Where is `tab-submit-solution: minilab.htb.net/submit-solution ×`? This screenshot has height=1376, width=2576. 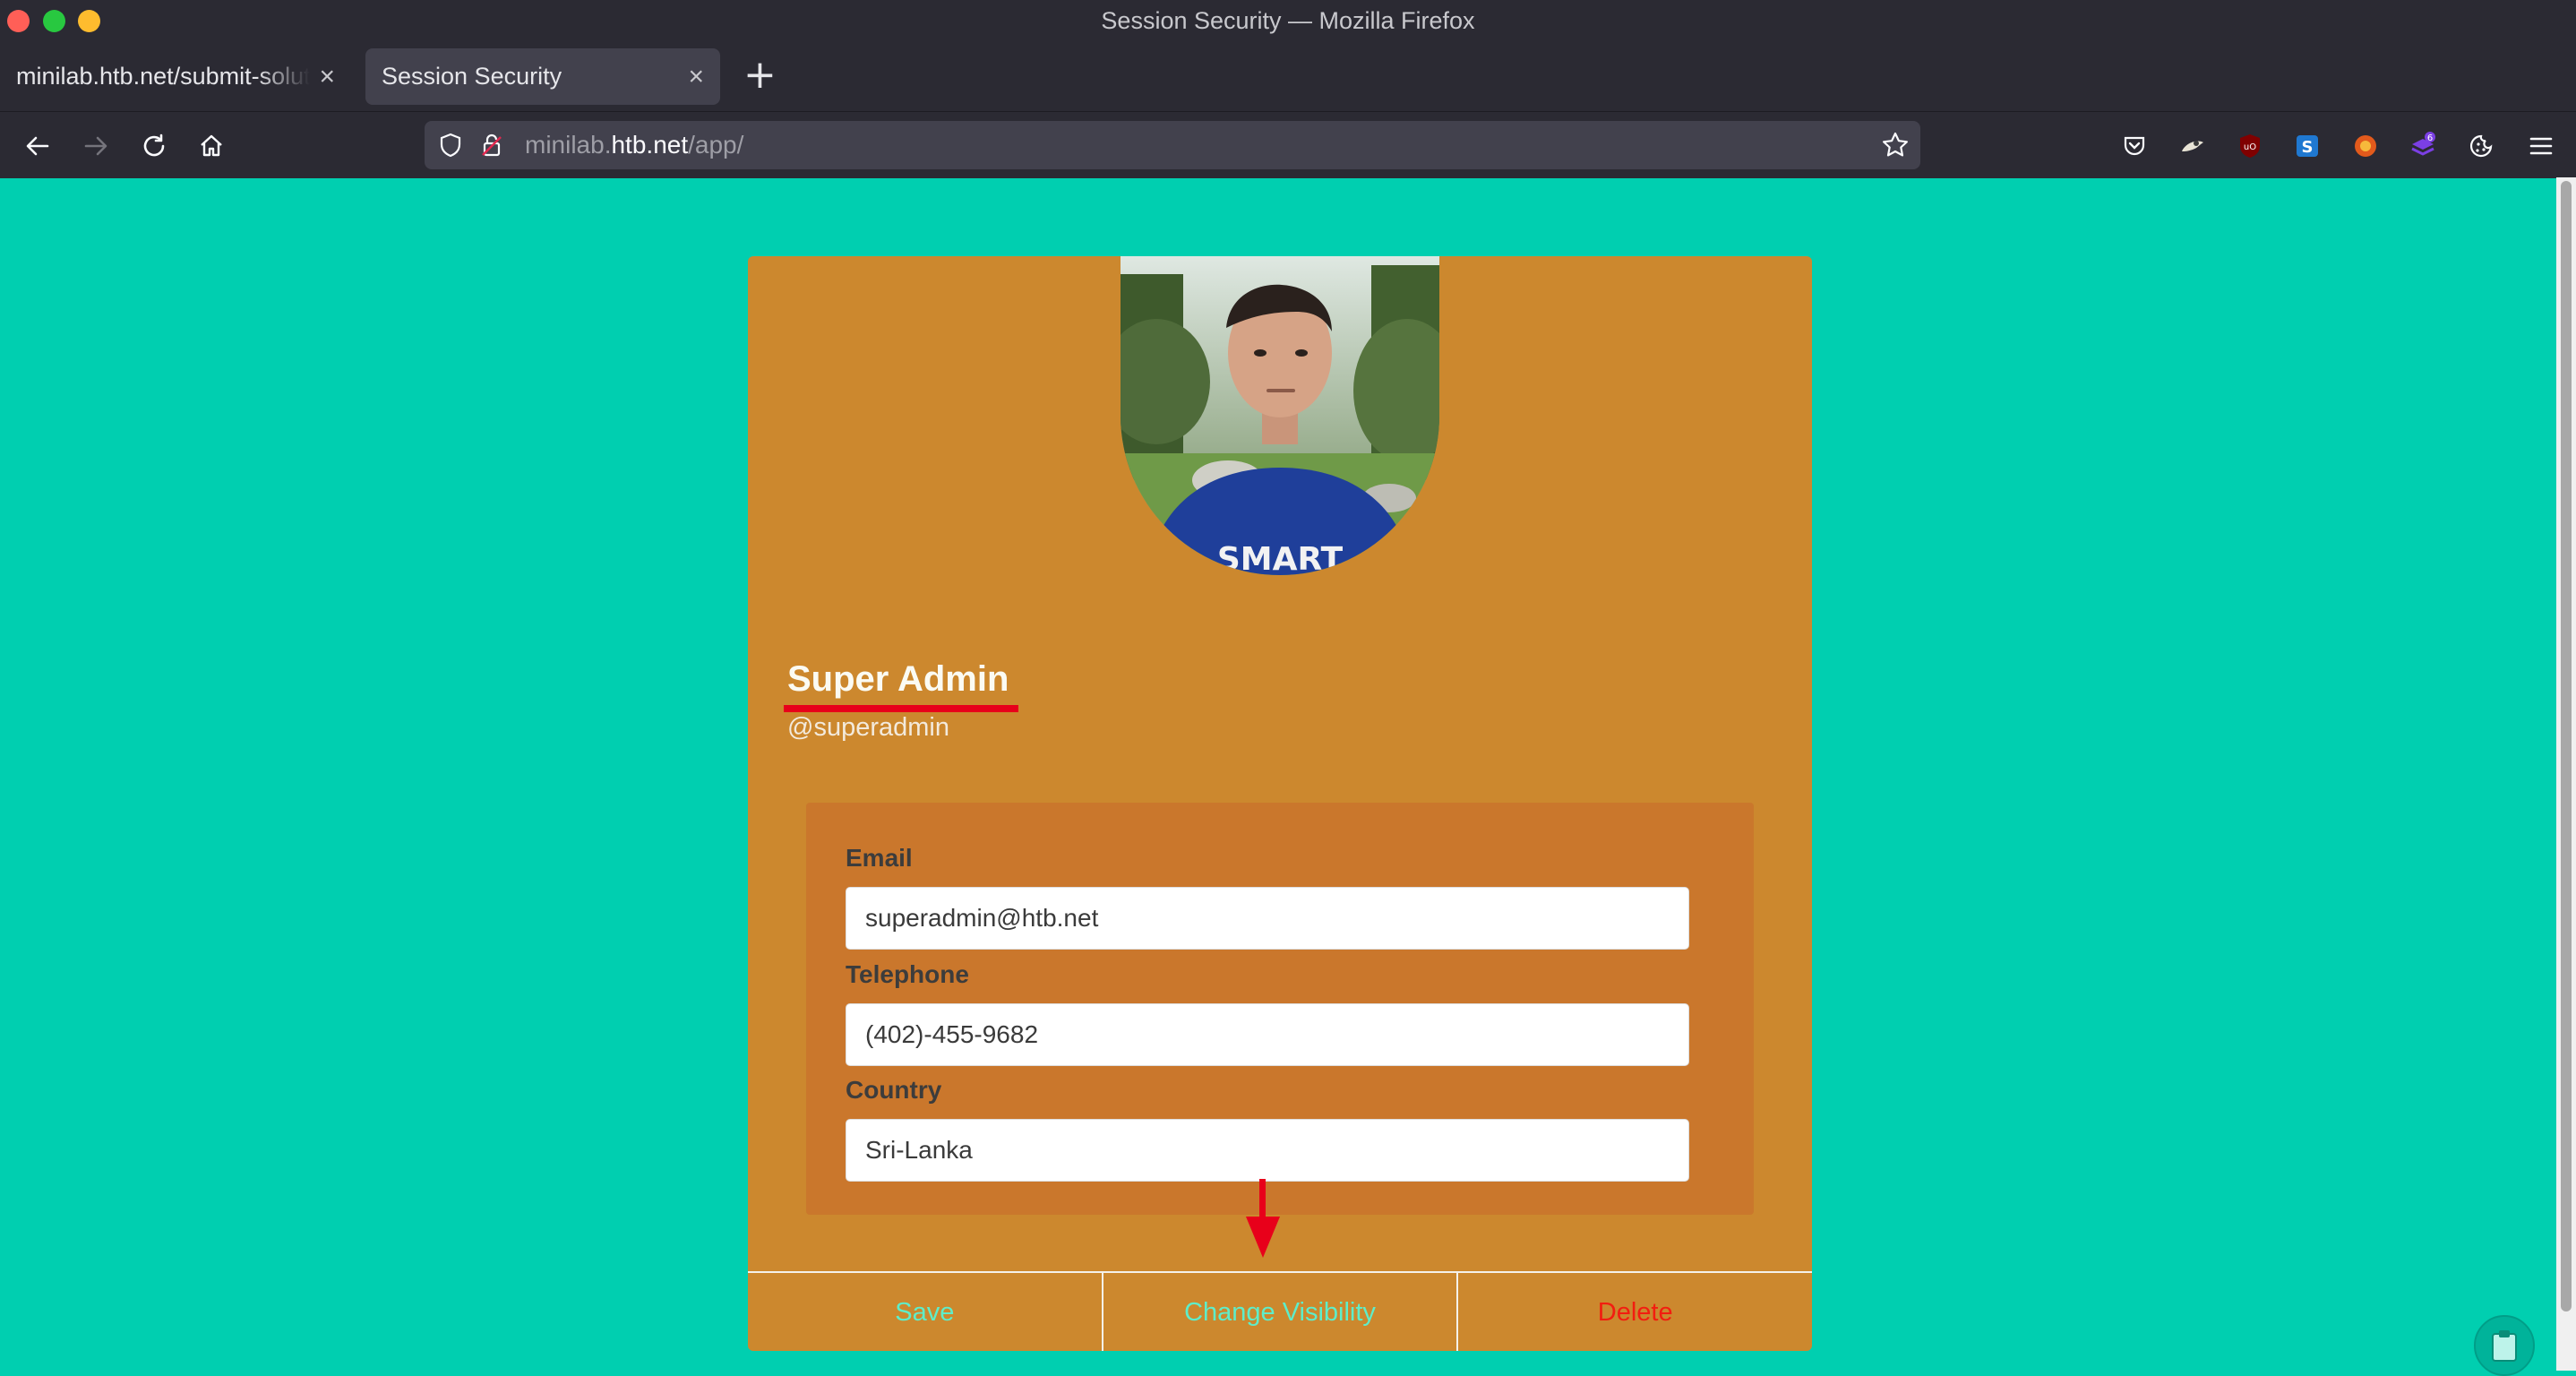 tab-submit-solution: minilab.htb.net/submit-solution × is located at coordinates (175, 76).